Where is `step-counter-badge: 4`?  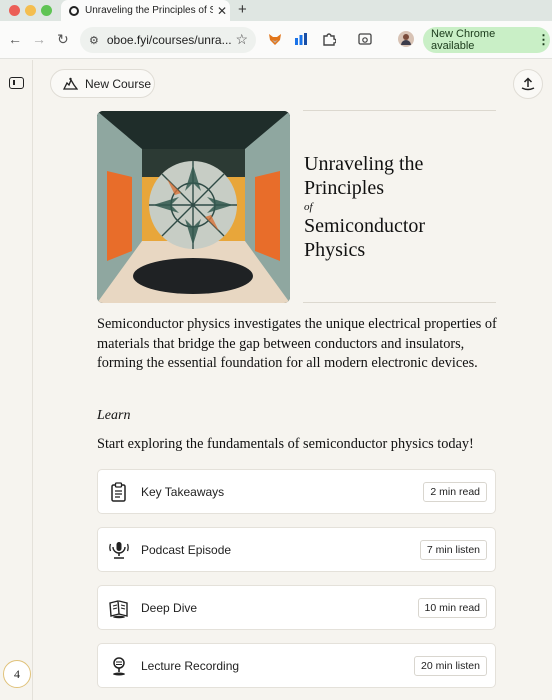
step-counter-badge: 4 is located at coordinates (17, 674).